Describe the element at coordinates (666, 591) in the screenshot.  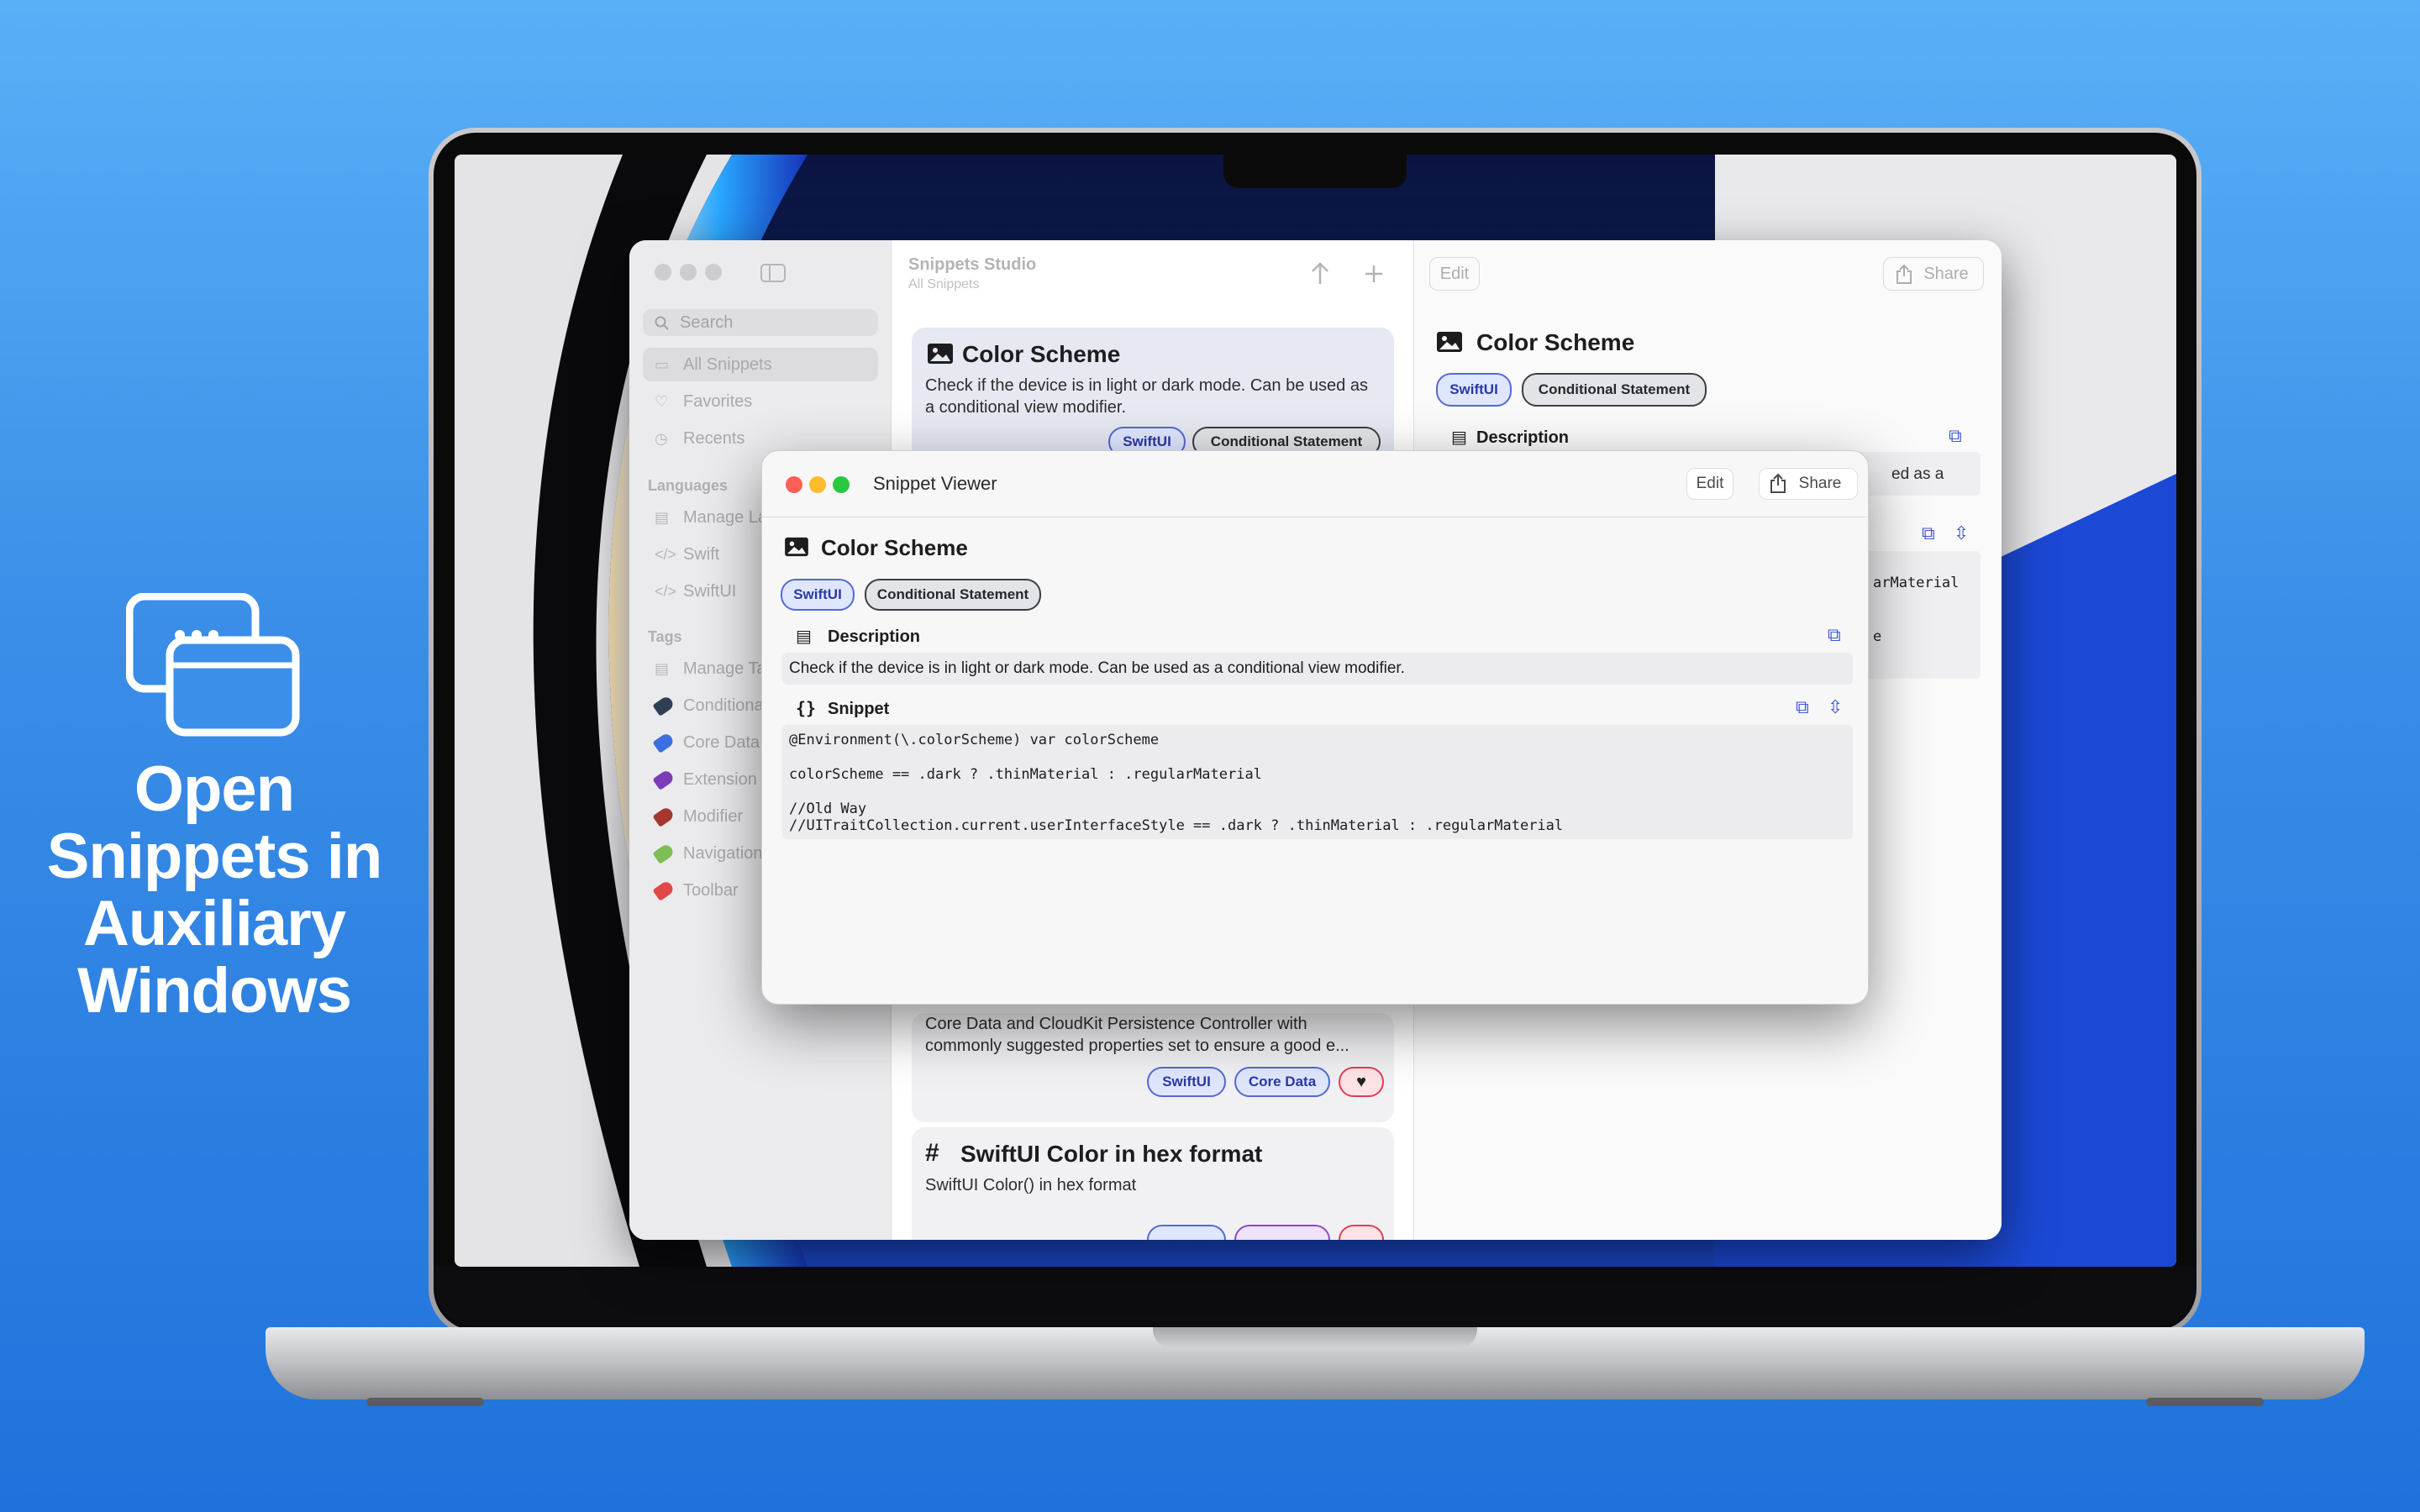
I see `code-icon: </>` at that location.